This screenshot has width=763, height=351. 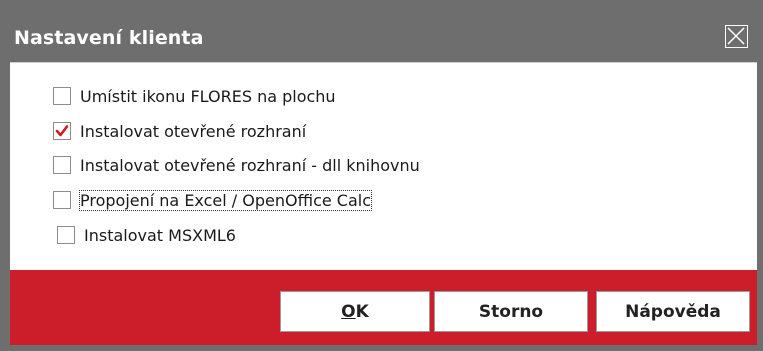 I want to click on help-button: Nápověda, so click(x=673, y=311).